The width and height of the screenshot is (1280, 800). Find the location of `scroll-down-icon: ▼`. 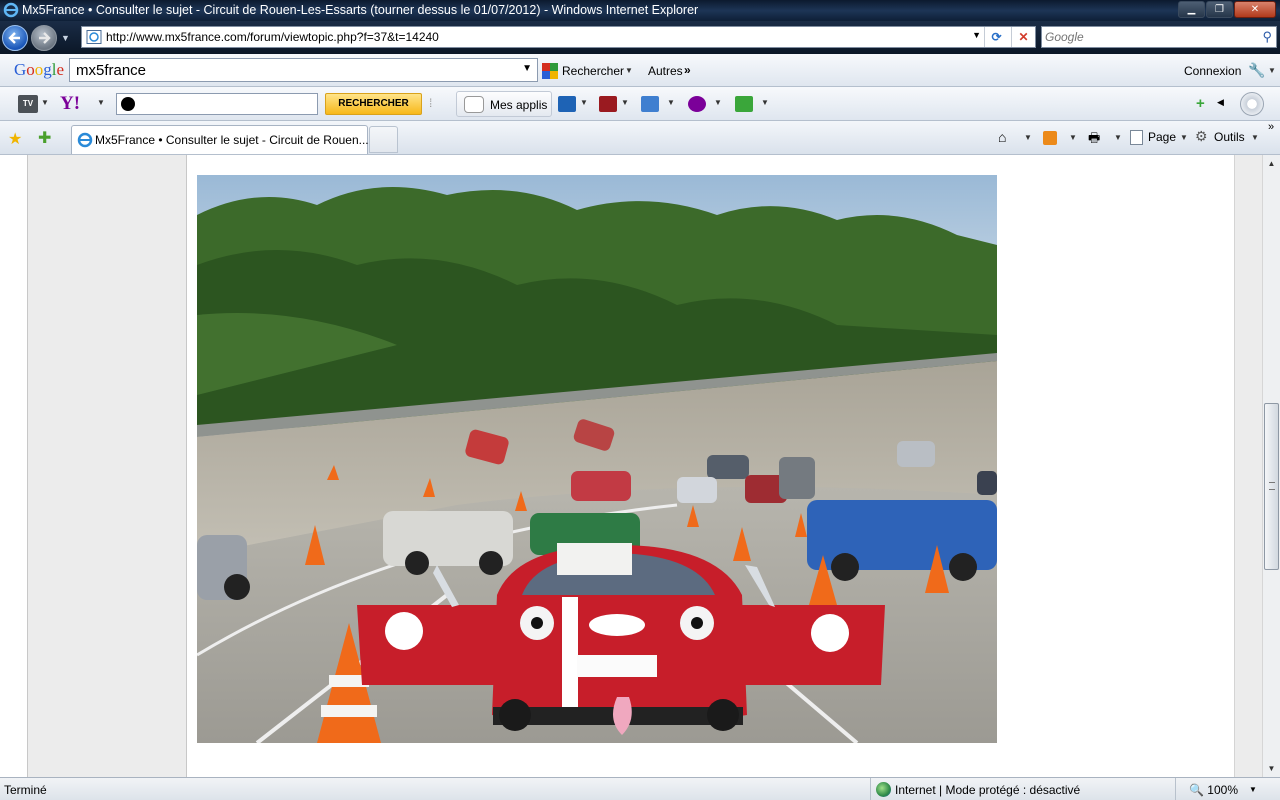

scroll-down-icon: ▼ is located at coordinates (1271, 768).